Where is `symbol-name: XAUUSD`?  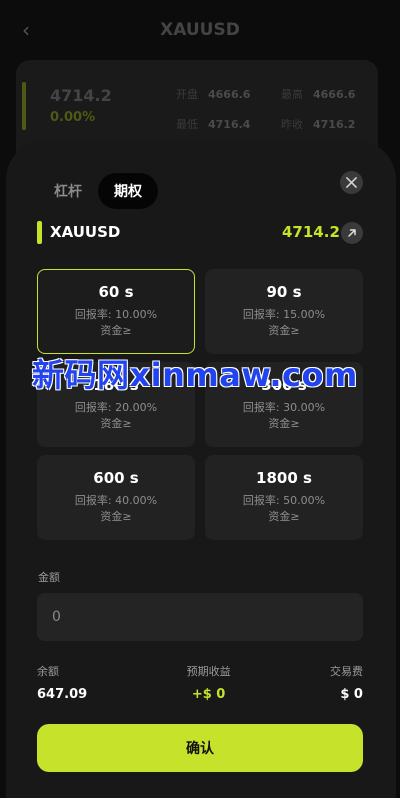
symbol-name: XAUUSD is located at coordinates (85, 232).